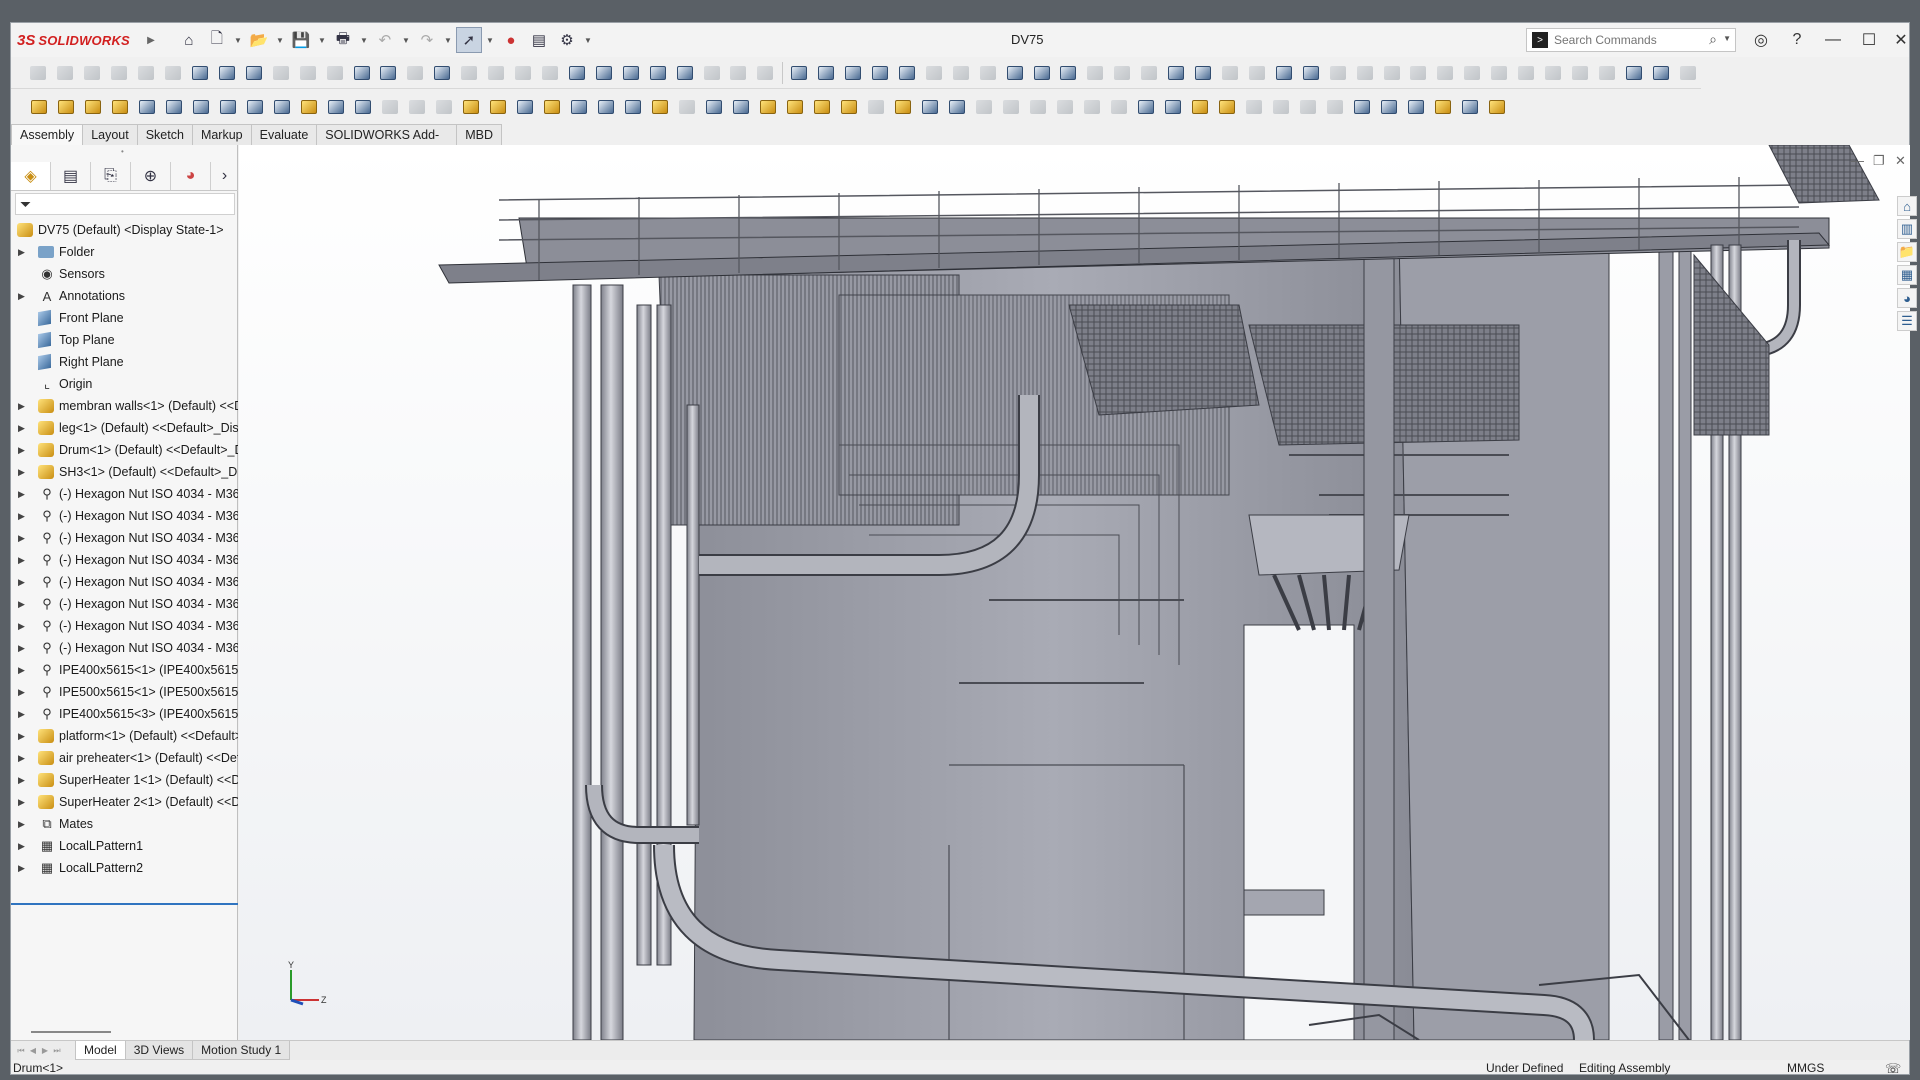 The image size is (1920, 1080). Describe the element at coordinates (124, 406) in the screenshot. I see `tree-item: ▶ membran walls<1> (Default) <<D` at that location.